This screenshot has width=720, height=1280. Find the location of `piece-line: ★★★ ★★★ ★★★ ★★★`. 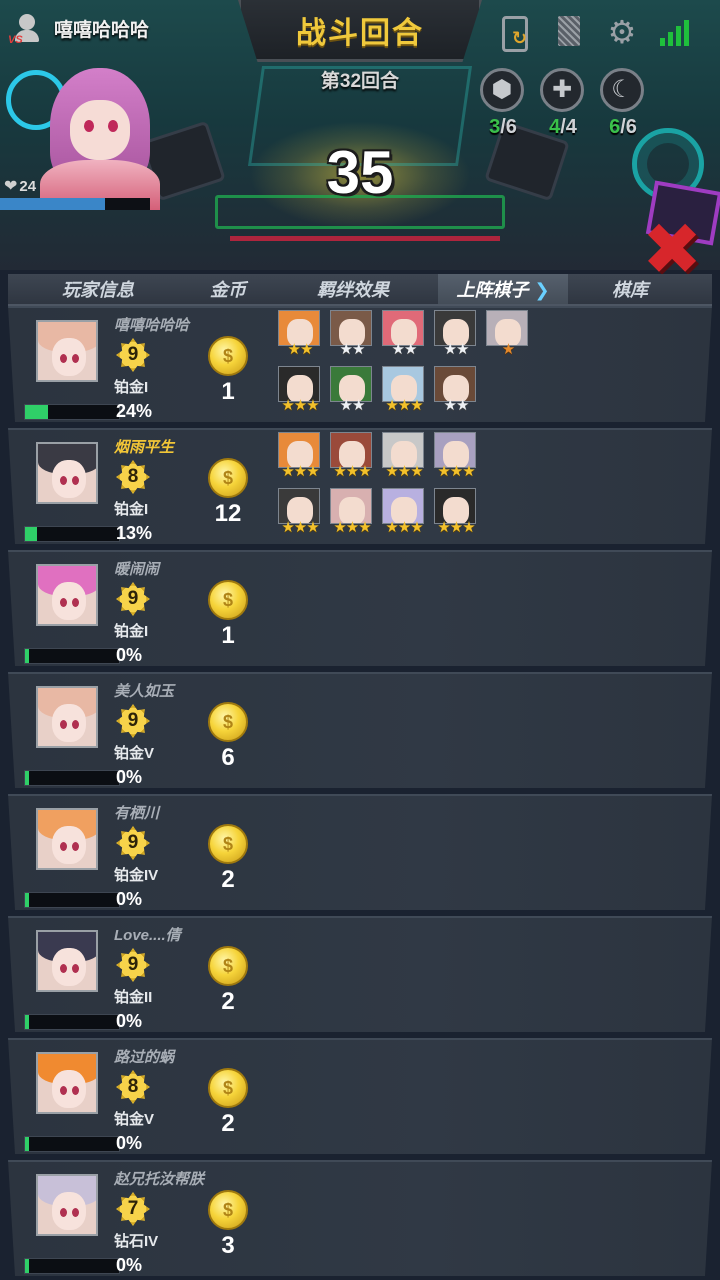

piece-line: ★★★ ★★★ ★★★ ★★★ is located at coordinates (428, 512).